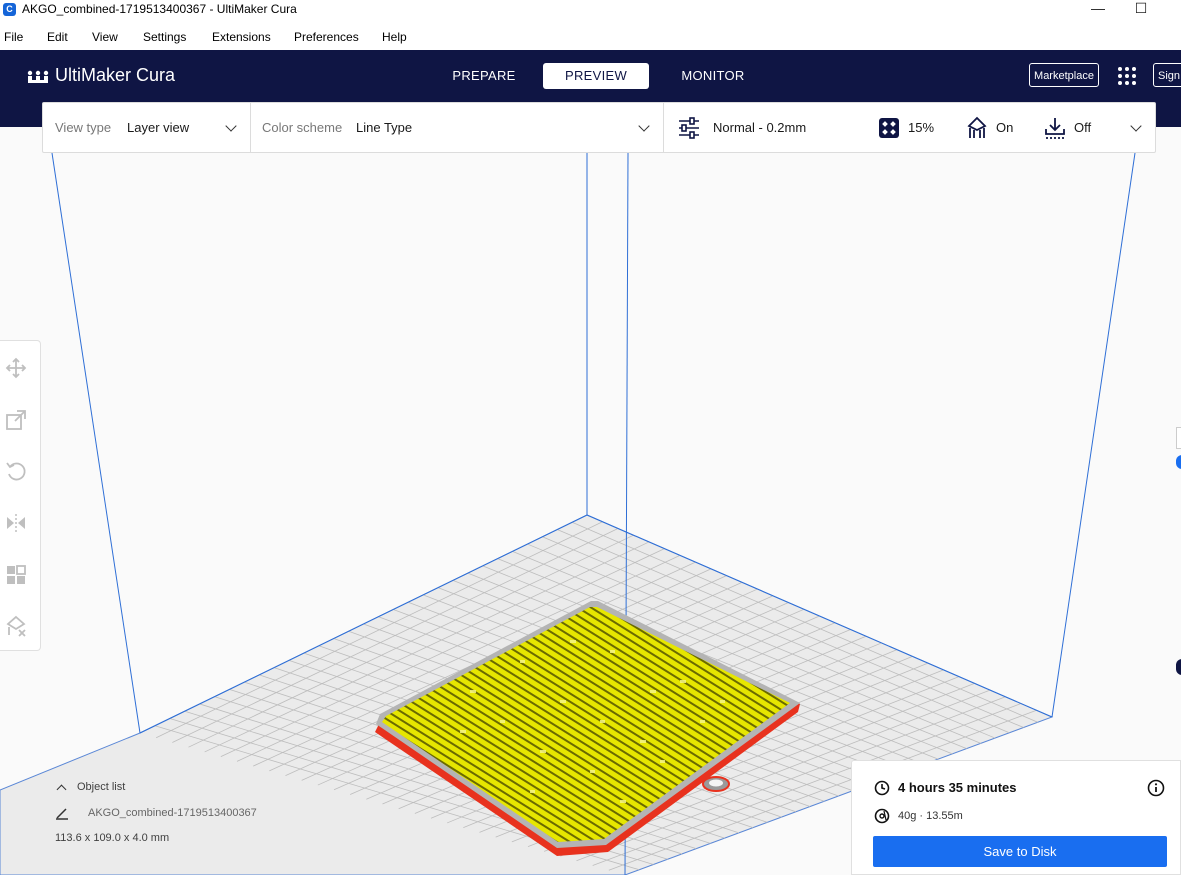 Image resolution: width=1181 pixels, height=875 pixels. What do you see at coordinates (1141, 10) in the screenshot?
I see `maximize-button: ☐` at bounding box center [1141, 10].